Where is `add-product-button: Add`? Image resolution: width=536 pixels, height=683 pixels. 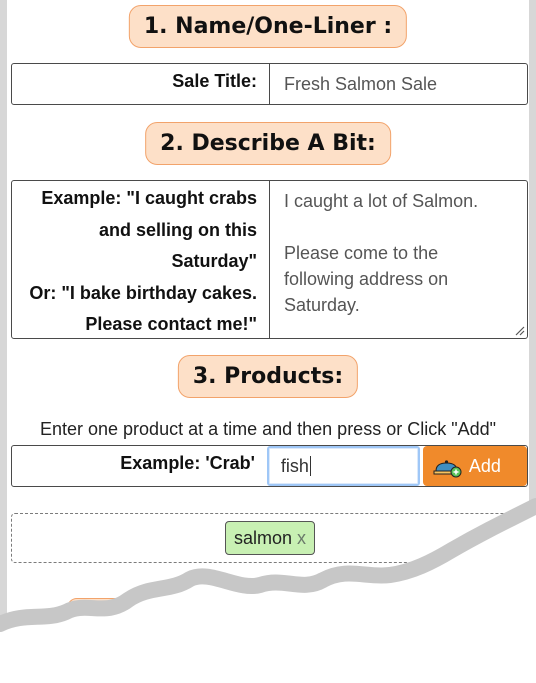
add-product-button: Add is located at coordinates (474, 466).